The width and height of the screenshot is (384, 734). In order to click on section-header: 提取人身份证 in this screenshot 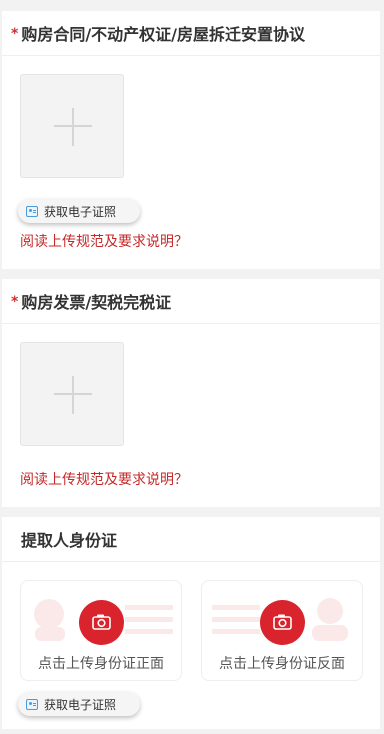, I will do `click(191, 539)`.